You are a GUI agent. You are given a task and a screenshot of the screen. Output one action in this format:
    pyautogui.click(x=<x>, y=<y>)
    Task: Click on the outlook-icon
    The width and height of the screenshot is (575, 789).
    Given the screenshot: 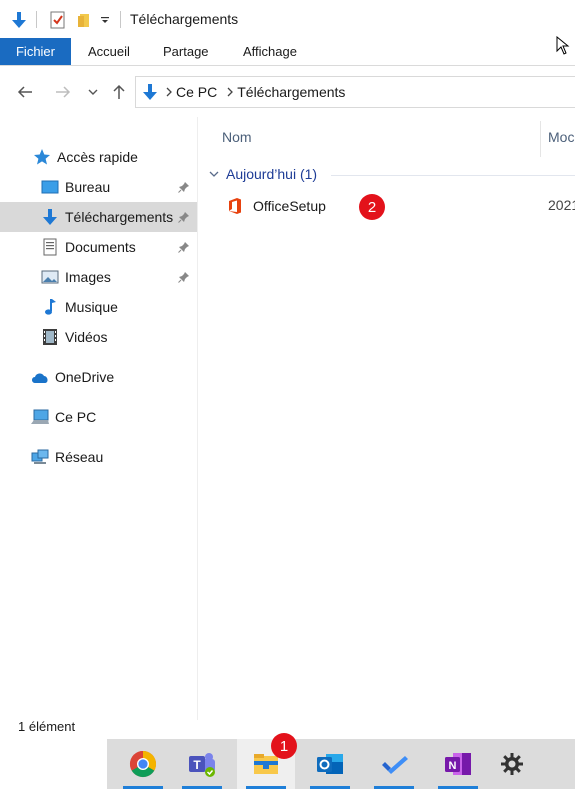 What is the action you would take?
    pyautogui.click(x=330, y=764)
    